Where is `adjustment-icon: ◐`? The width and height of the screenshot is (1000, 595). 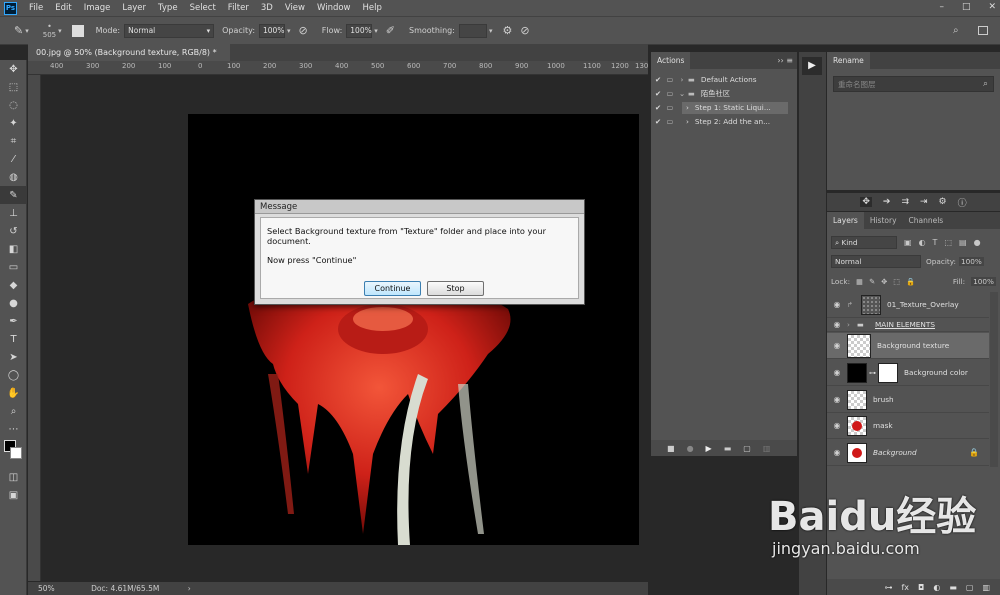 adjustment-icon: ◐ is located at coordinates (936, 587).